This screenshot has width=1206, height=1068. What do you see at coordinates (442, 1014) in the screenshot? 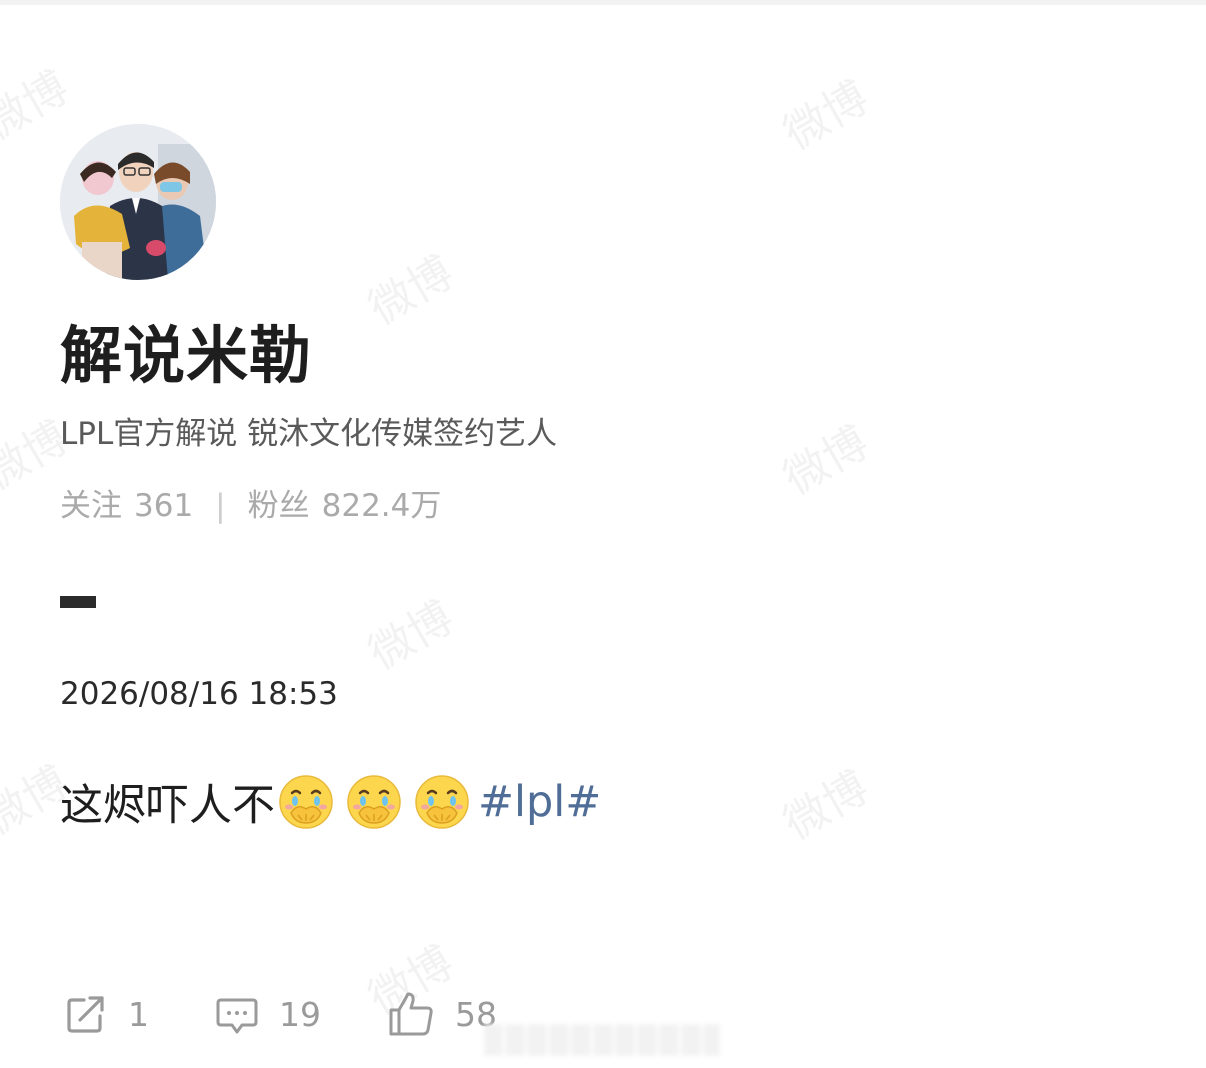
I see `like-button: 58` at bounding box center [442, 1014].